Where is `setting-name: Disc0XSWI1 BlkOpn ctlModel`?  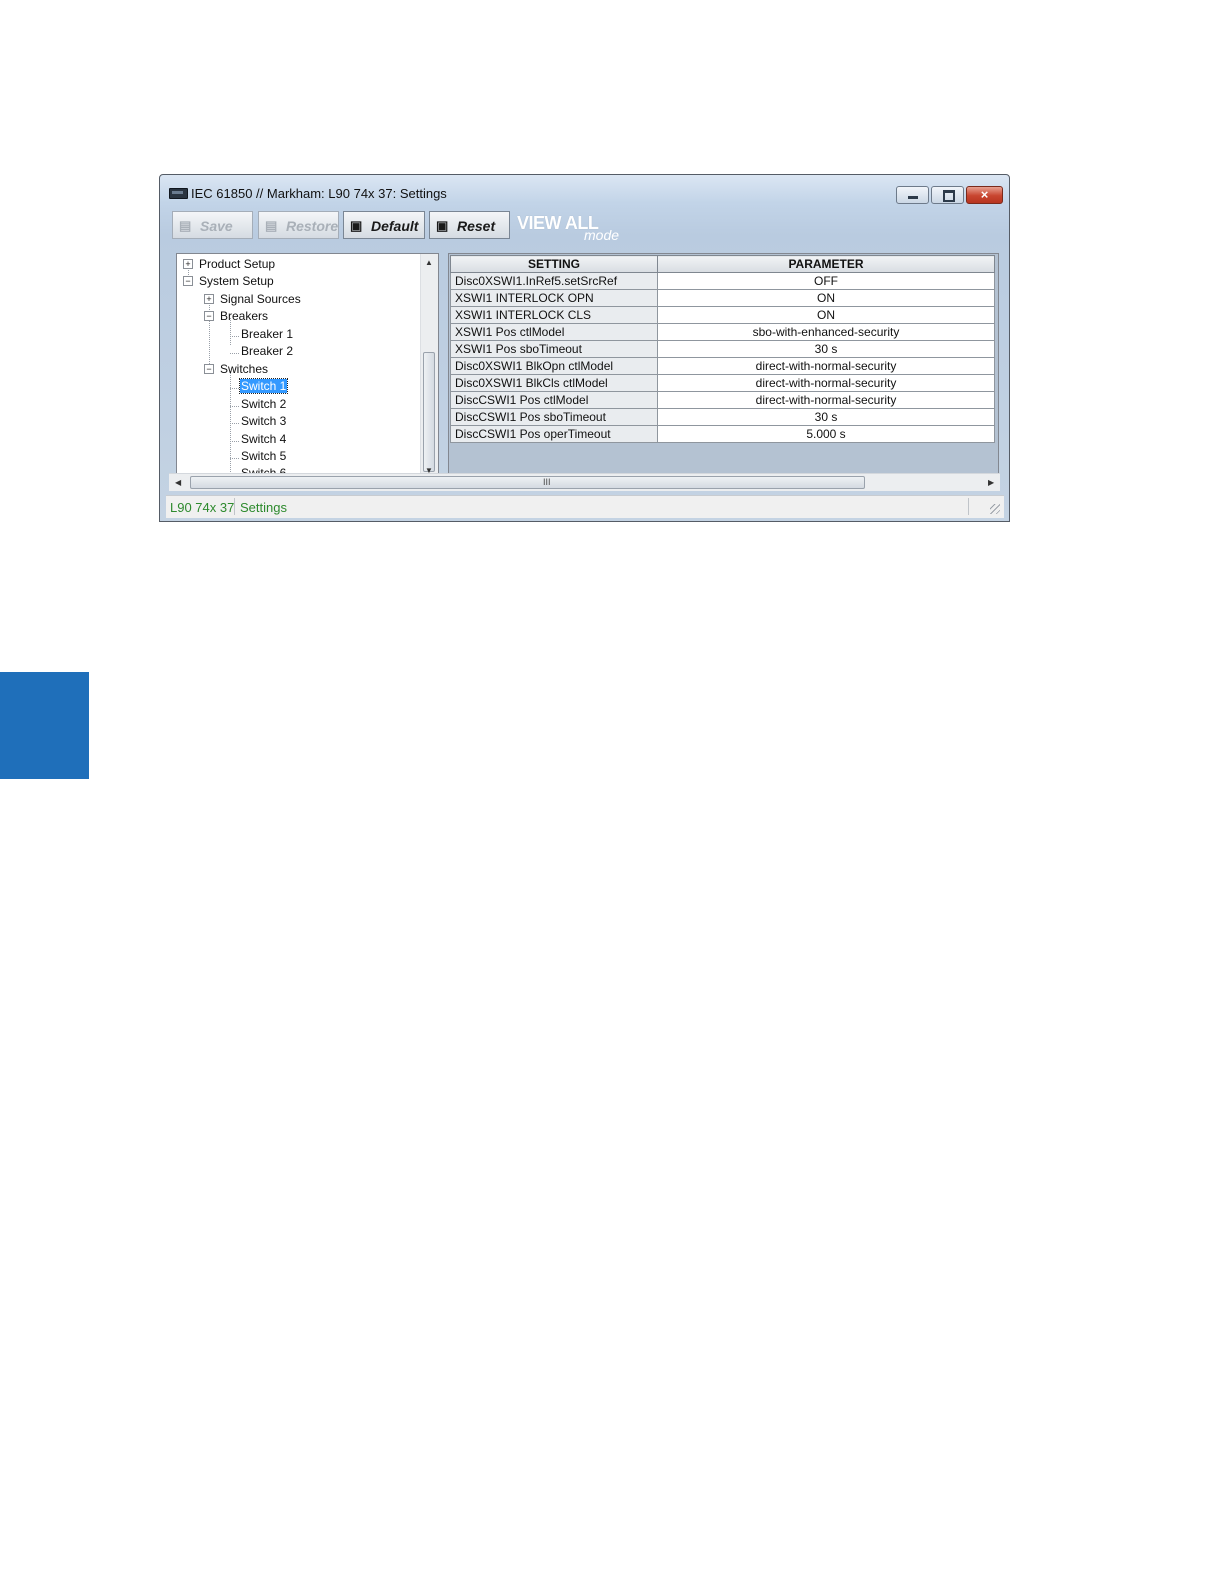 setting-name: Disc0XSWI1 BlkOpn ctlModel is located at coordinates (554, 366).